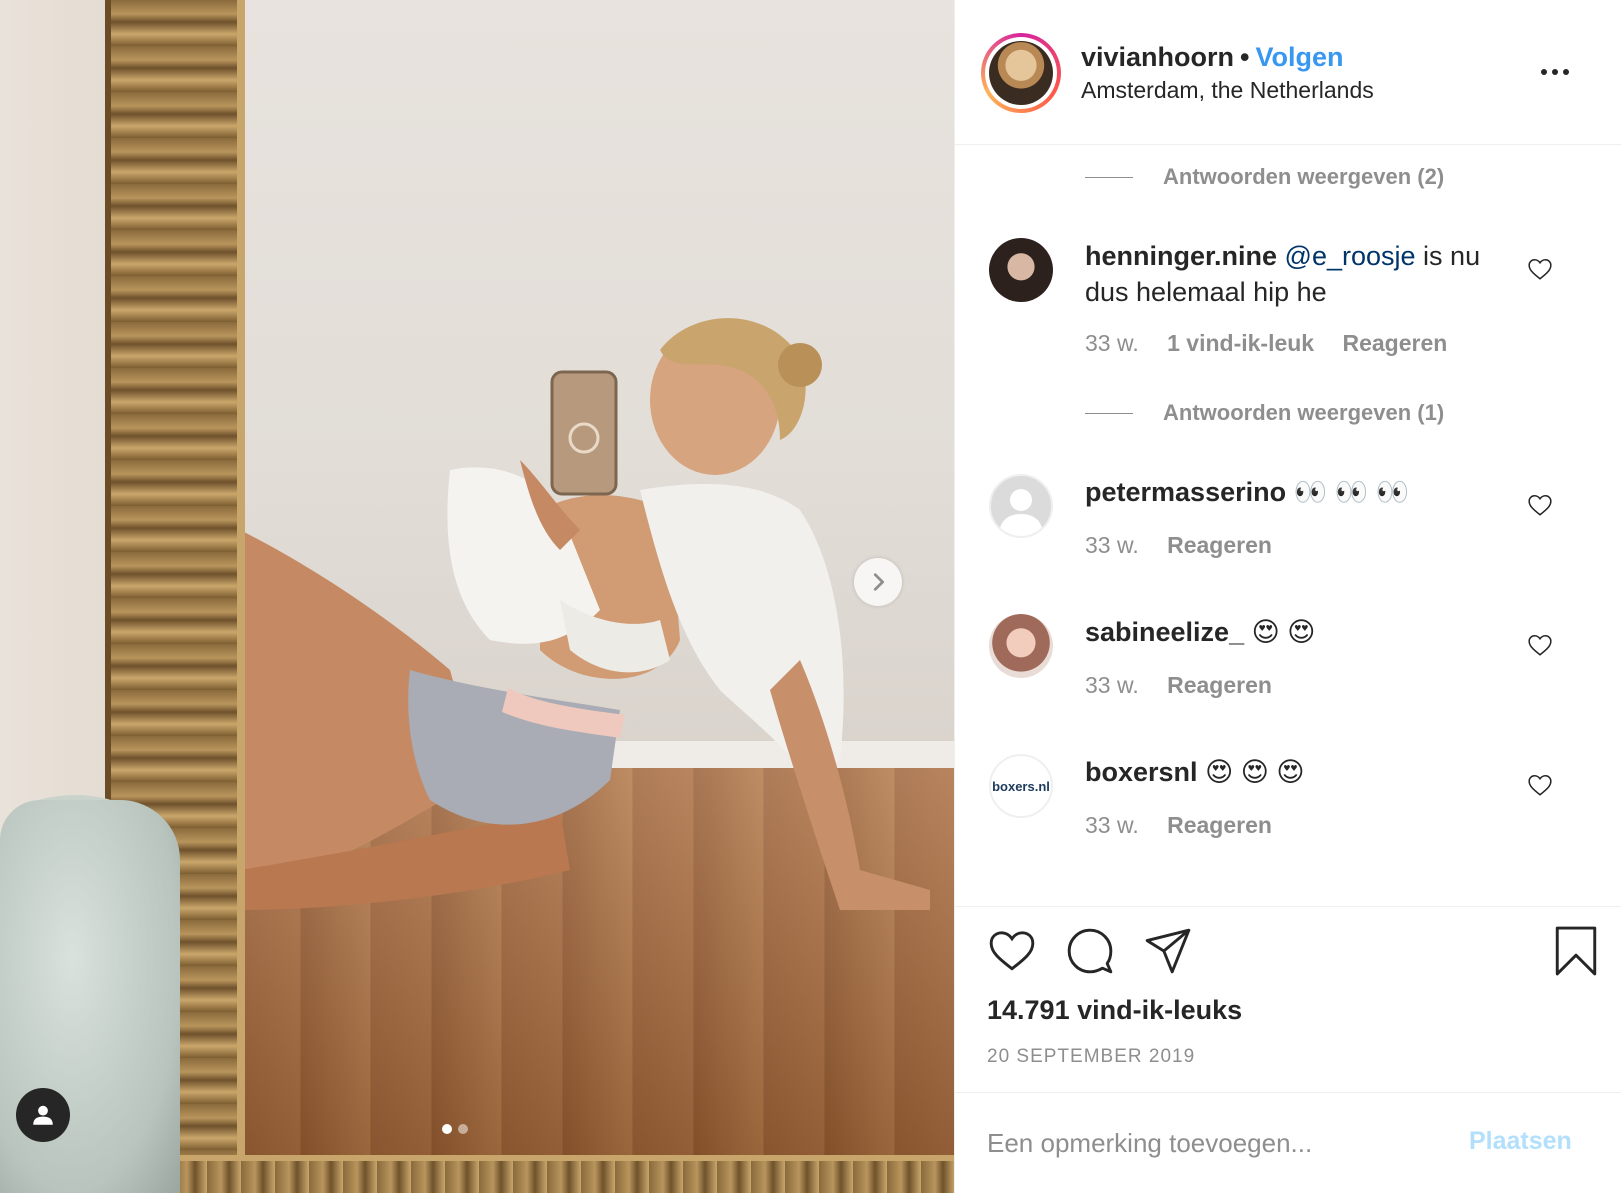 This screenshot has height=1193, width=1621. Describe the element at coordinates (1090, 951) in the screenshot. I see `comment-icon` at that location.